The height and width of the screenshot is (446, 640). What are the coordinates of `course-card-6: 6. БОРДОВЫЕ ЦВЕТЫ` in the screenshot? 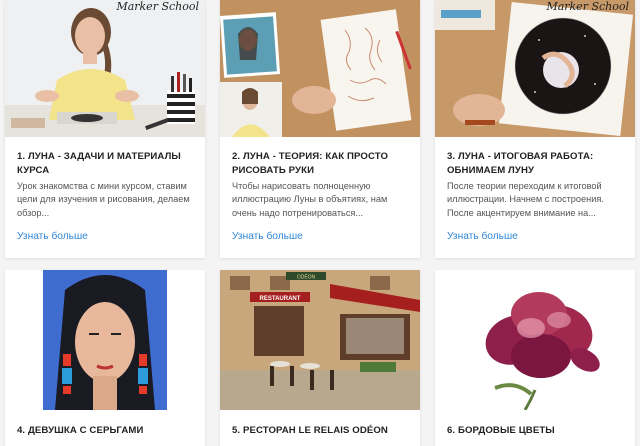 It's located at (535, 358).